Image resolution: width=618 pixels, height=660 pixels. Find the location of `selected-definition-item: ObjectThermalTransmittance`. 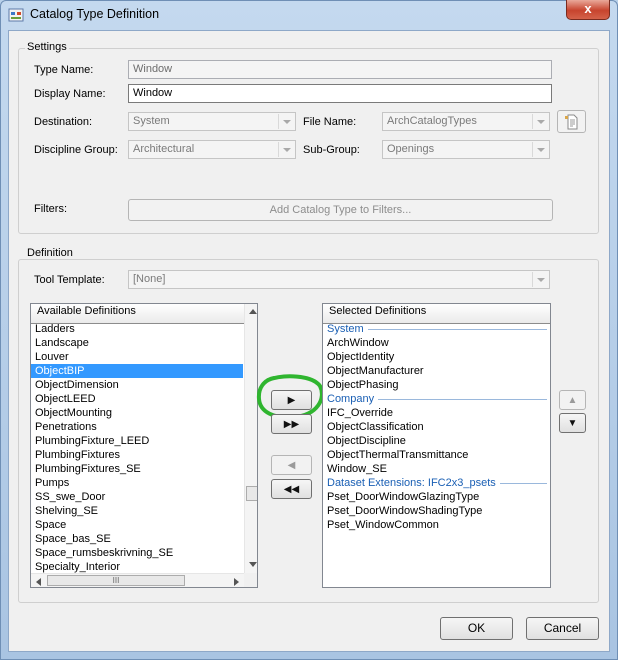

selected-definition-item: ObjectThermalTransmittance is located at coordinates (436, 455).